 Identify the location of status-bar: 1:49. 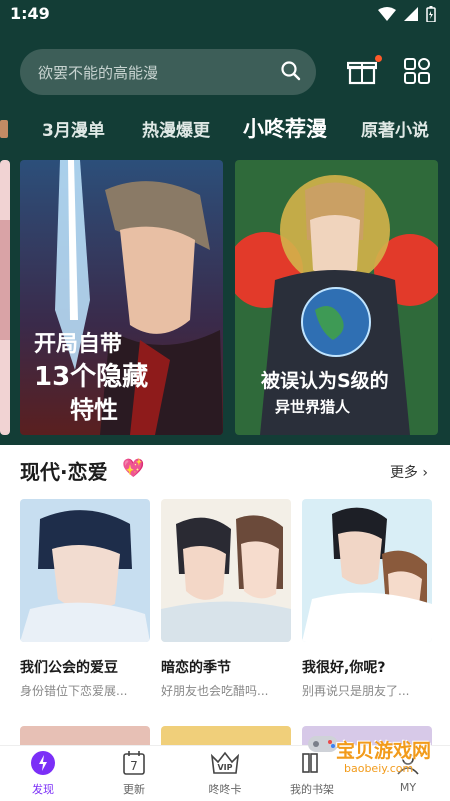
(225, 14).